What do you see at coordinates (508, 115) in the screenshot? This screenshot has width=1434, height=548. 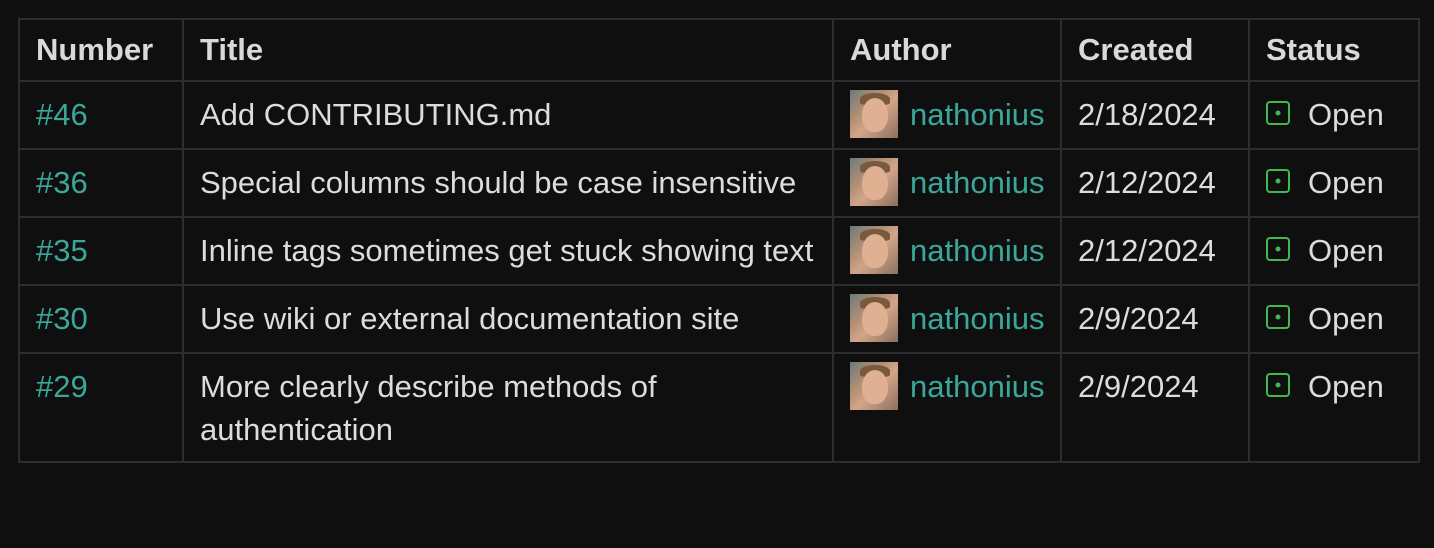 I see `issue-title: Add CONTRIBUTING.md` at bounding box center [508, 115].